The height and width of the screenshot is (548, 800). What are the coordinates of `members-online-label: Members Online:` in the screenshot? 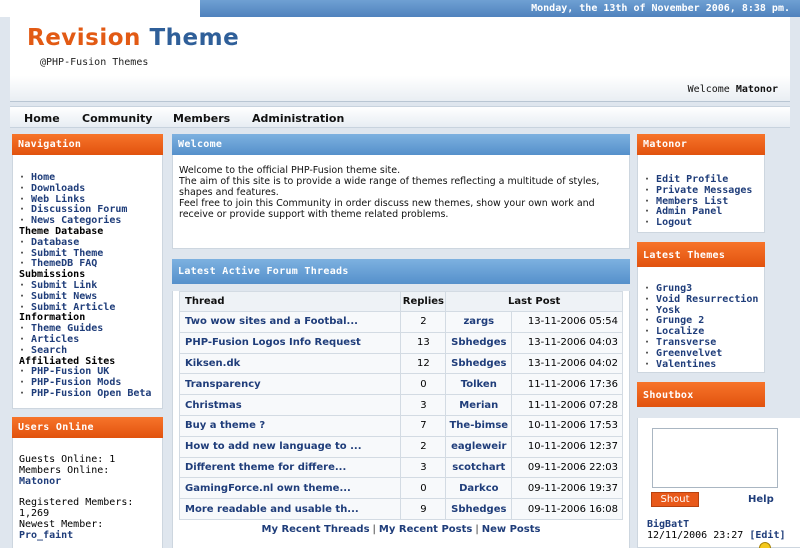 It's located at (64, 470).